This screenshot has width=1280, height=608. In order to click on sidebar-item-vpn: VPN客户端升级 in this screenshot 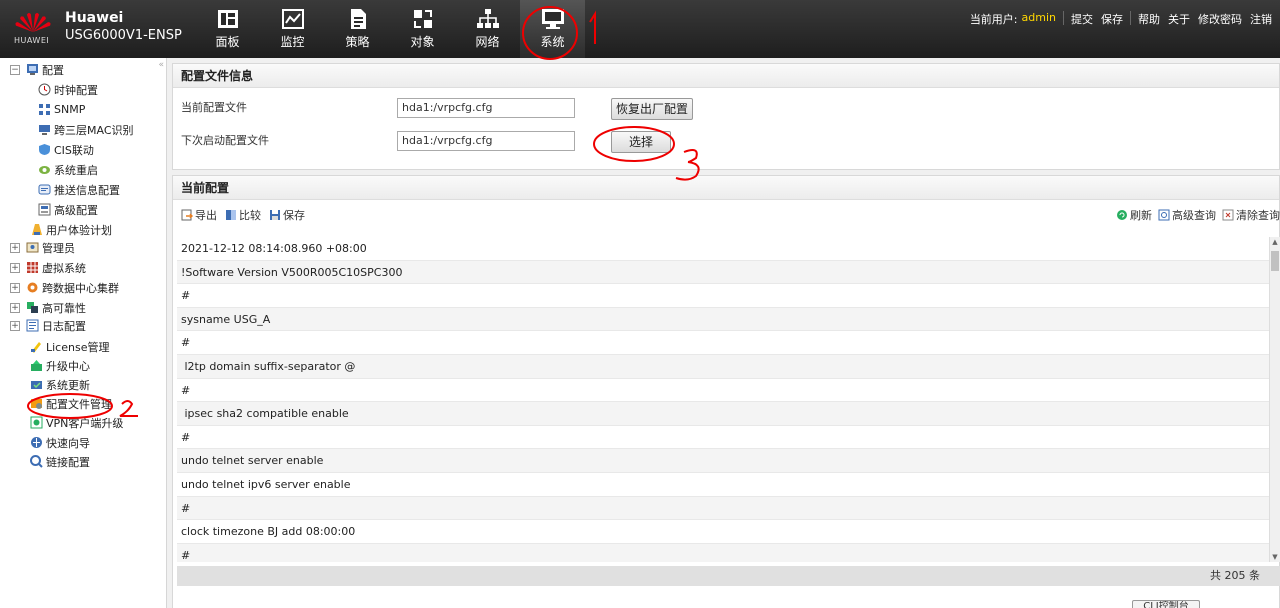, I will do `click(76, 422)`.